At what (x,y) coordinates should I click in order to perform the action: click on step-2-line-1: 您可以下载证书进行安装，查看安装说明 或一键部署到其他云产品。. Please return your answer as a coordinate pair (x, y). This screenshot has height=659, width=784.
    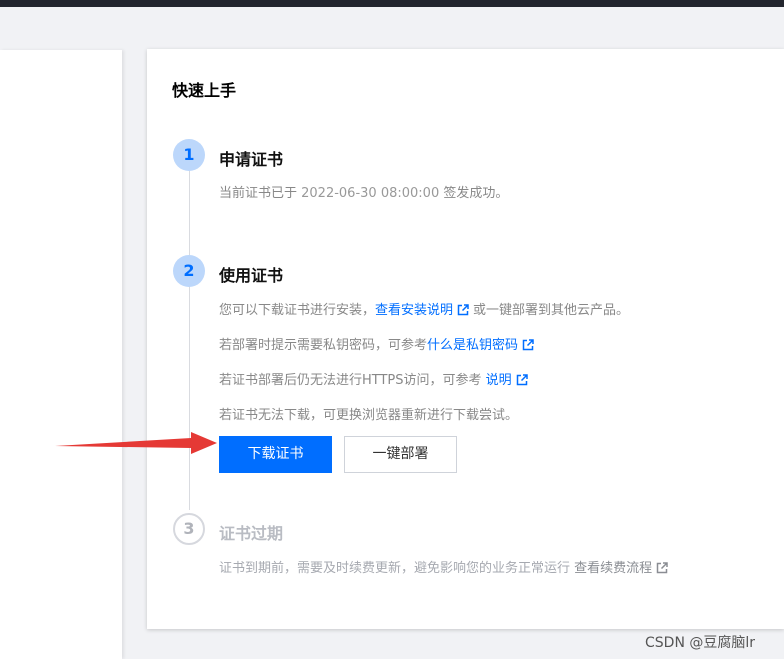
    Looking at the image, I should click on (424, 308).